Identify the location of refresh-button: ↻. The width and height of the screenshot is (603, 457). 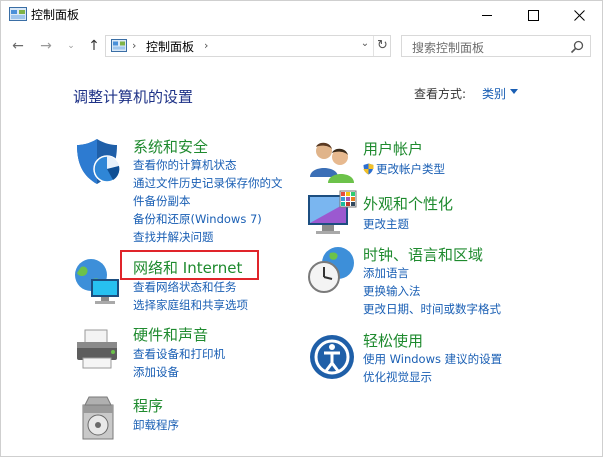
(382, 46).